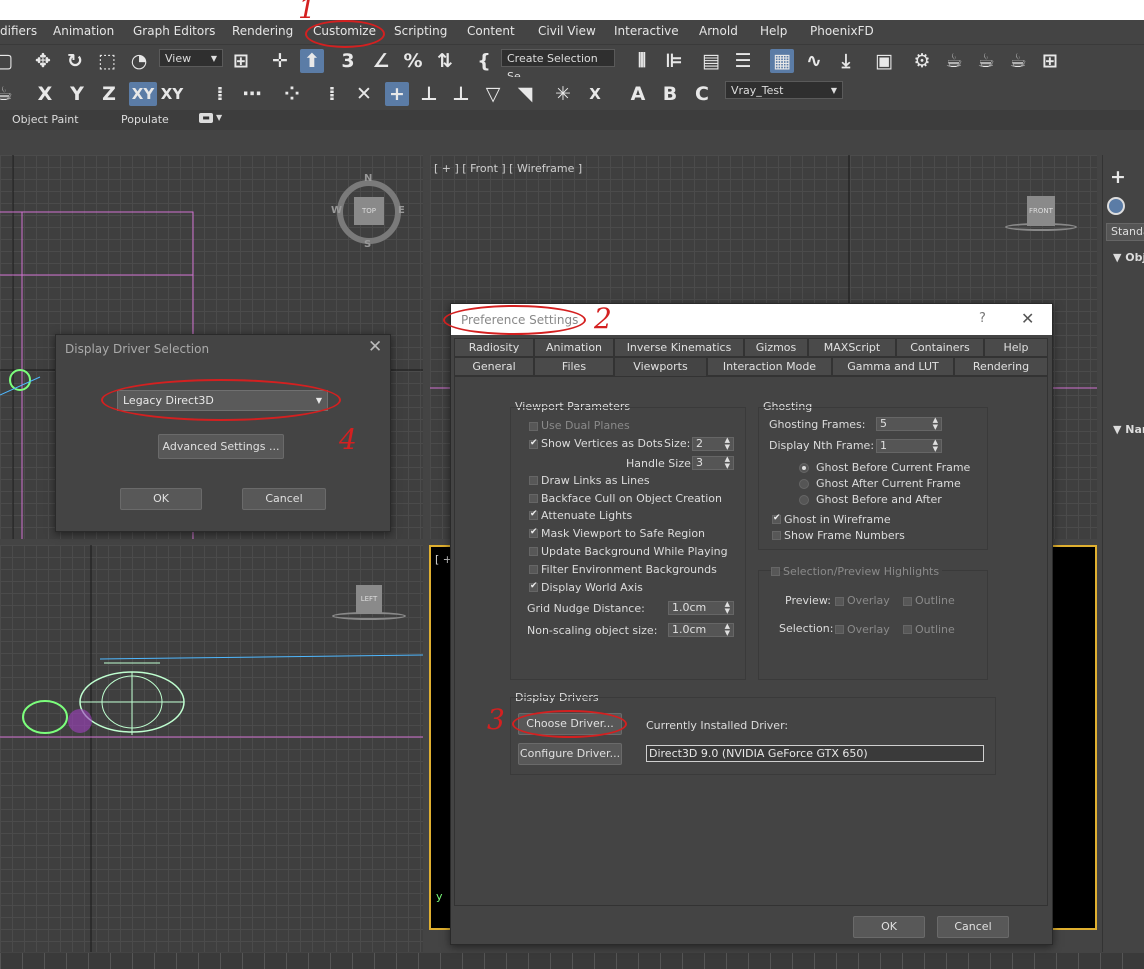 The height and width of the screenshot is (969, 1144). I want to click on placement-icon: ◔, so click(139, 61).